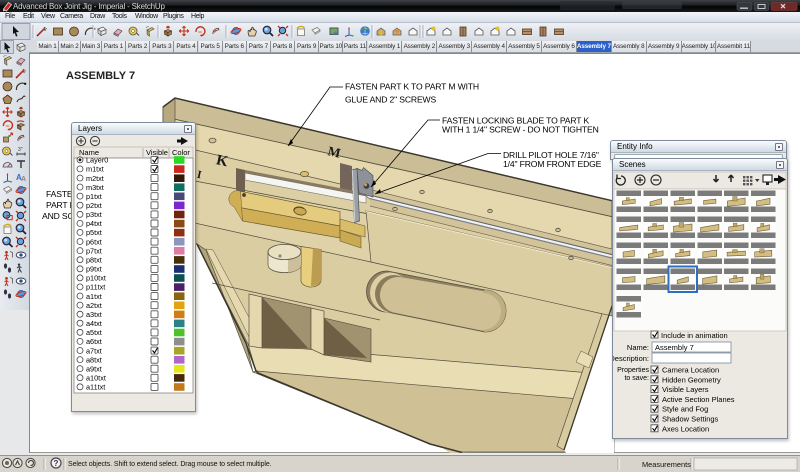 This screenshot has width=800, height=472. I want to click on svg-text: Description:, so click(631, 358).